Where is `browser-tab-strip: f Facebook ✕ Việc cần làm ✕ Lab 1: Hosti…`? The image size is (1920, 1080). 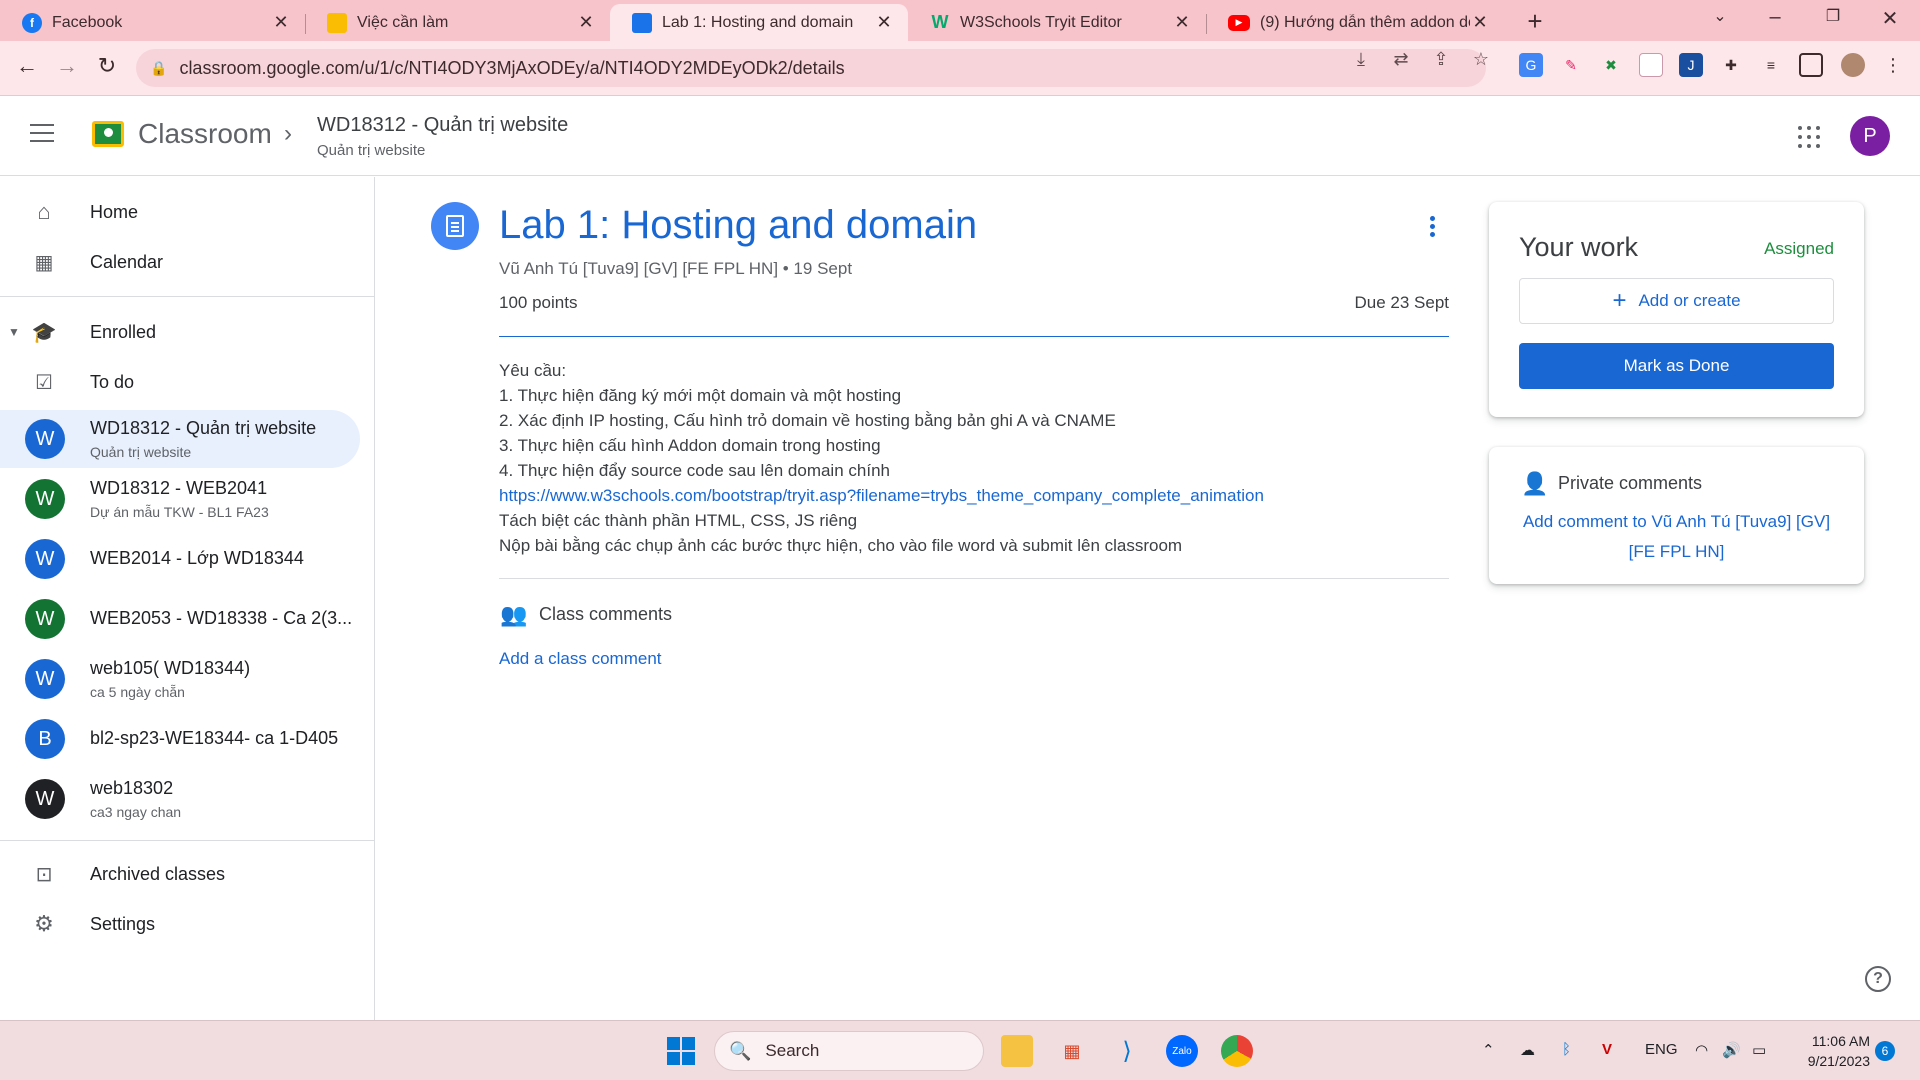
browser-tab-strip: f Facebook ✕ Việc cần làm ✕ Lab 1: Hosti… is located at coordinates (960, 20).